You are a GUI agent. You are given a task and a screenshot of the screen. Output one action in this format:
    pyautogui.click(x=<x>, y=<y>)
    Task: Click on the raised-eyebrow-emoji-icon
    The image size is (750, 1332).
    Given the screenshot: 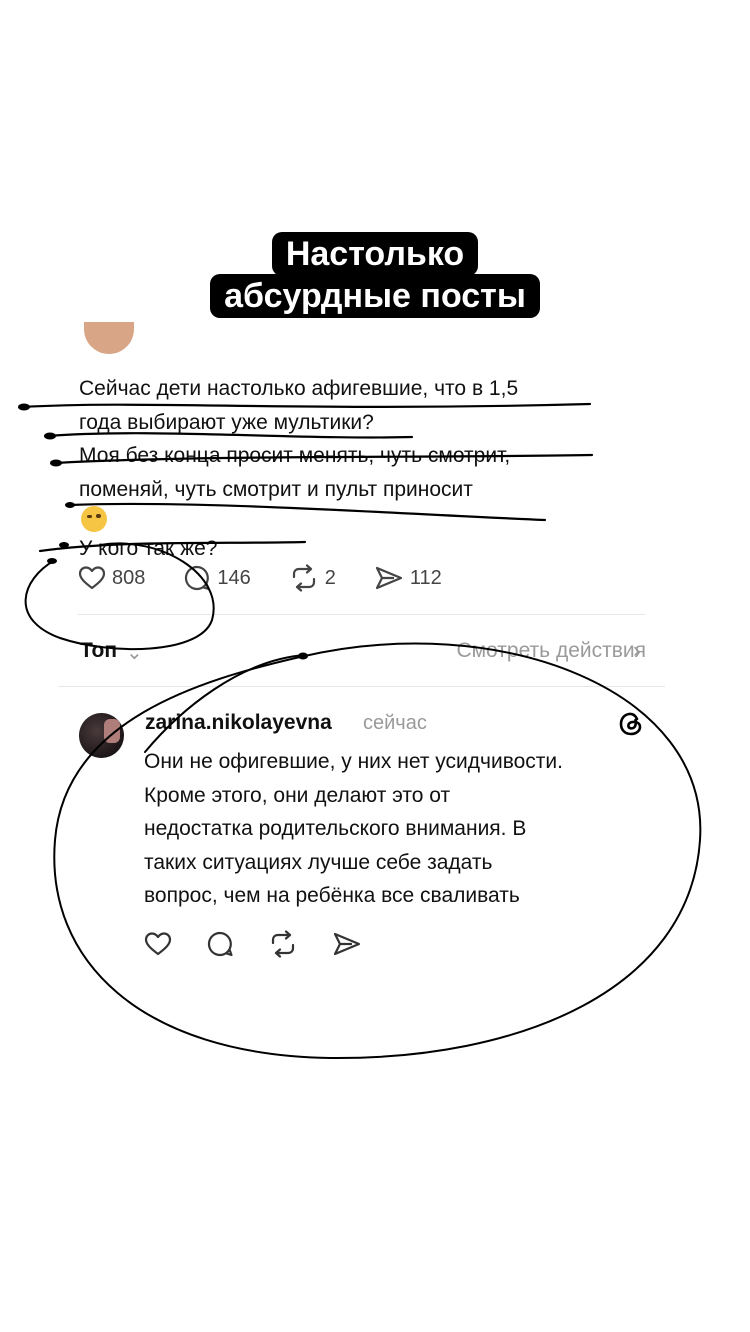 What is the action you would take?
    pyautogui.click(x=94, y=519)
    